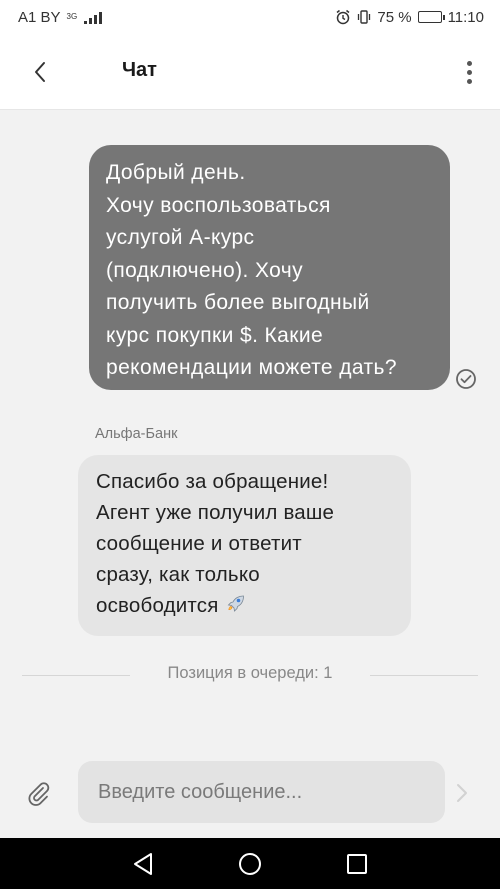 The width and height of the screenshot is (500, 889). I want to click on status-left: A1 BY 3G, so click(60, 17).